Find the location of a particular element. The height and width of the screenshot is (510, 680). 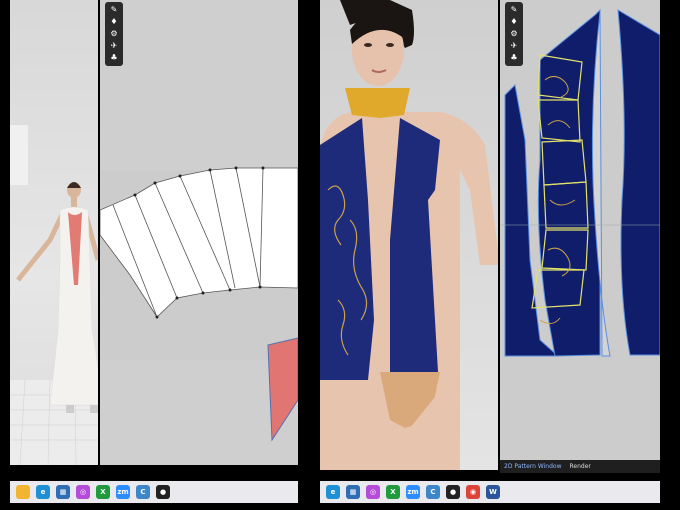

chrome-icon: ◉ is located at coordinates (473, 492).